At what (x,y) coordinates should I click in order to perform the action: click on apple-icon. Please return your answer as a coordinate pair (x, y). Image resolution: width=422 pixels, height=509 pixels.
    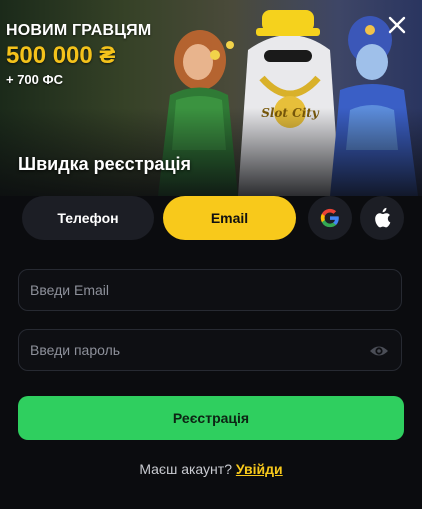
    Looking at the image, I should click on (383, 217).